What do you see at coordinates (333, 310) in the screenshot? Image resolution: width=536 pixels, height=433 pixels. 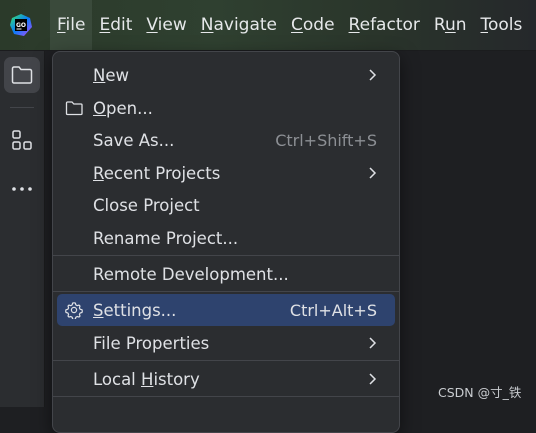 I see `settings-shortcut: Ctrl+Alt+S` at bounding box center [333, 310].